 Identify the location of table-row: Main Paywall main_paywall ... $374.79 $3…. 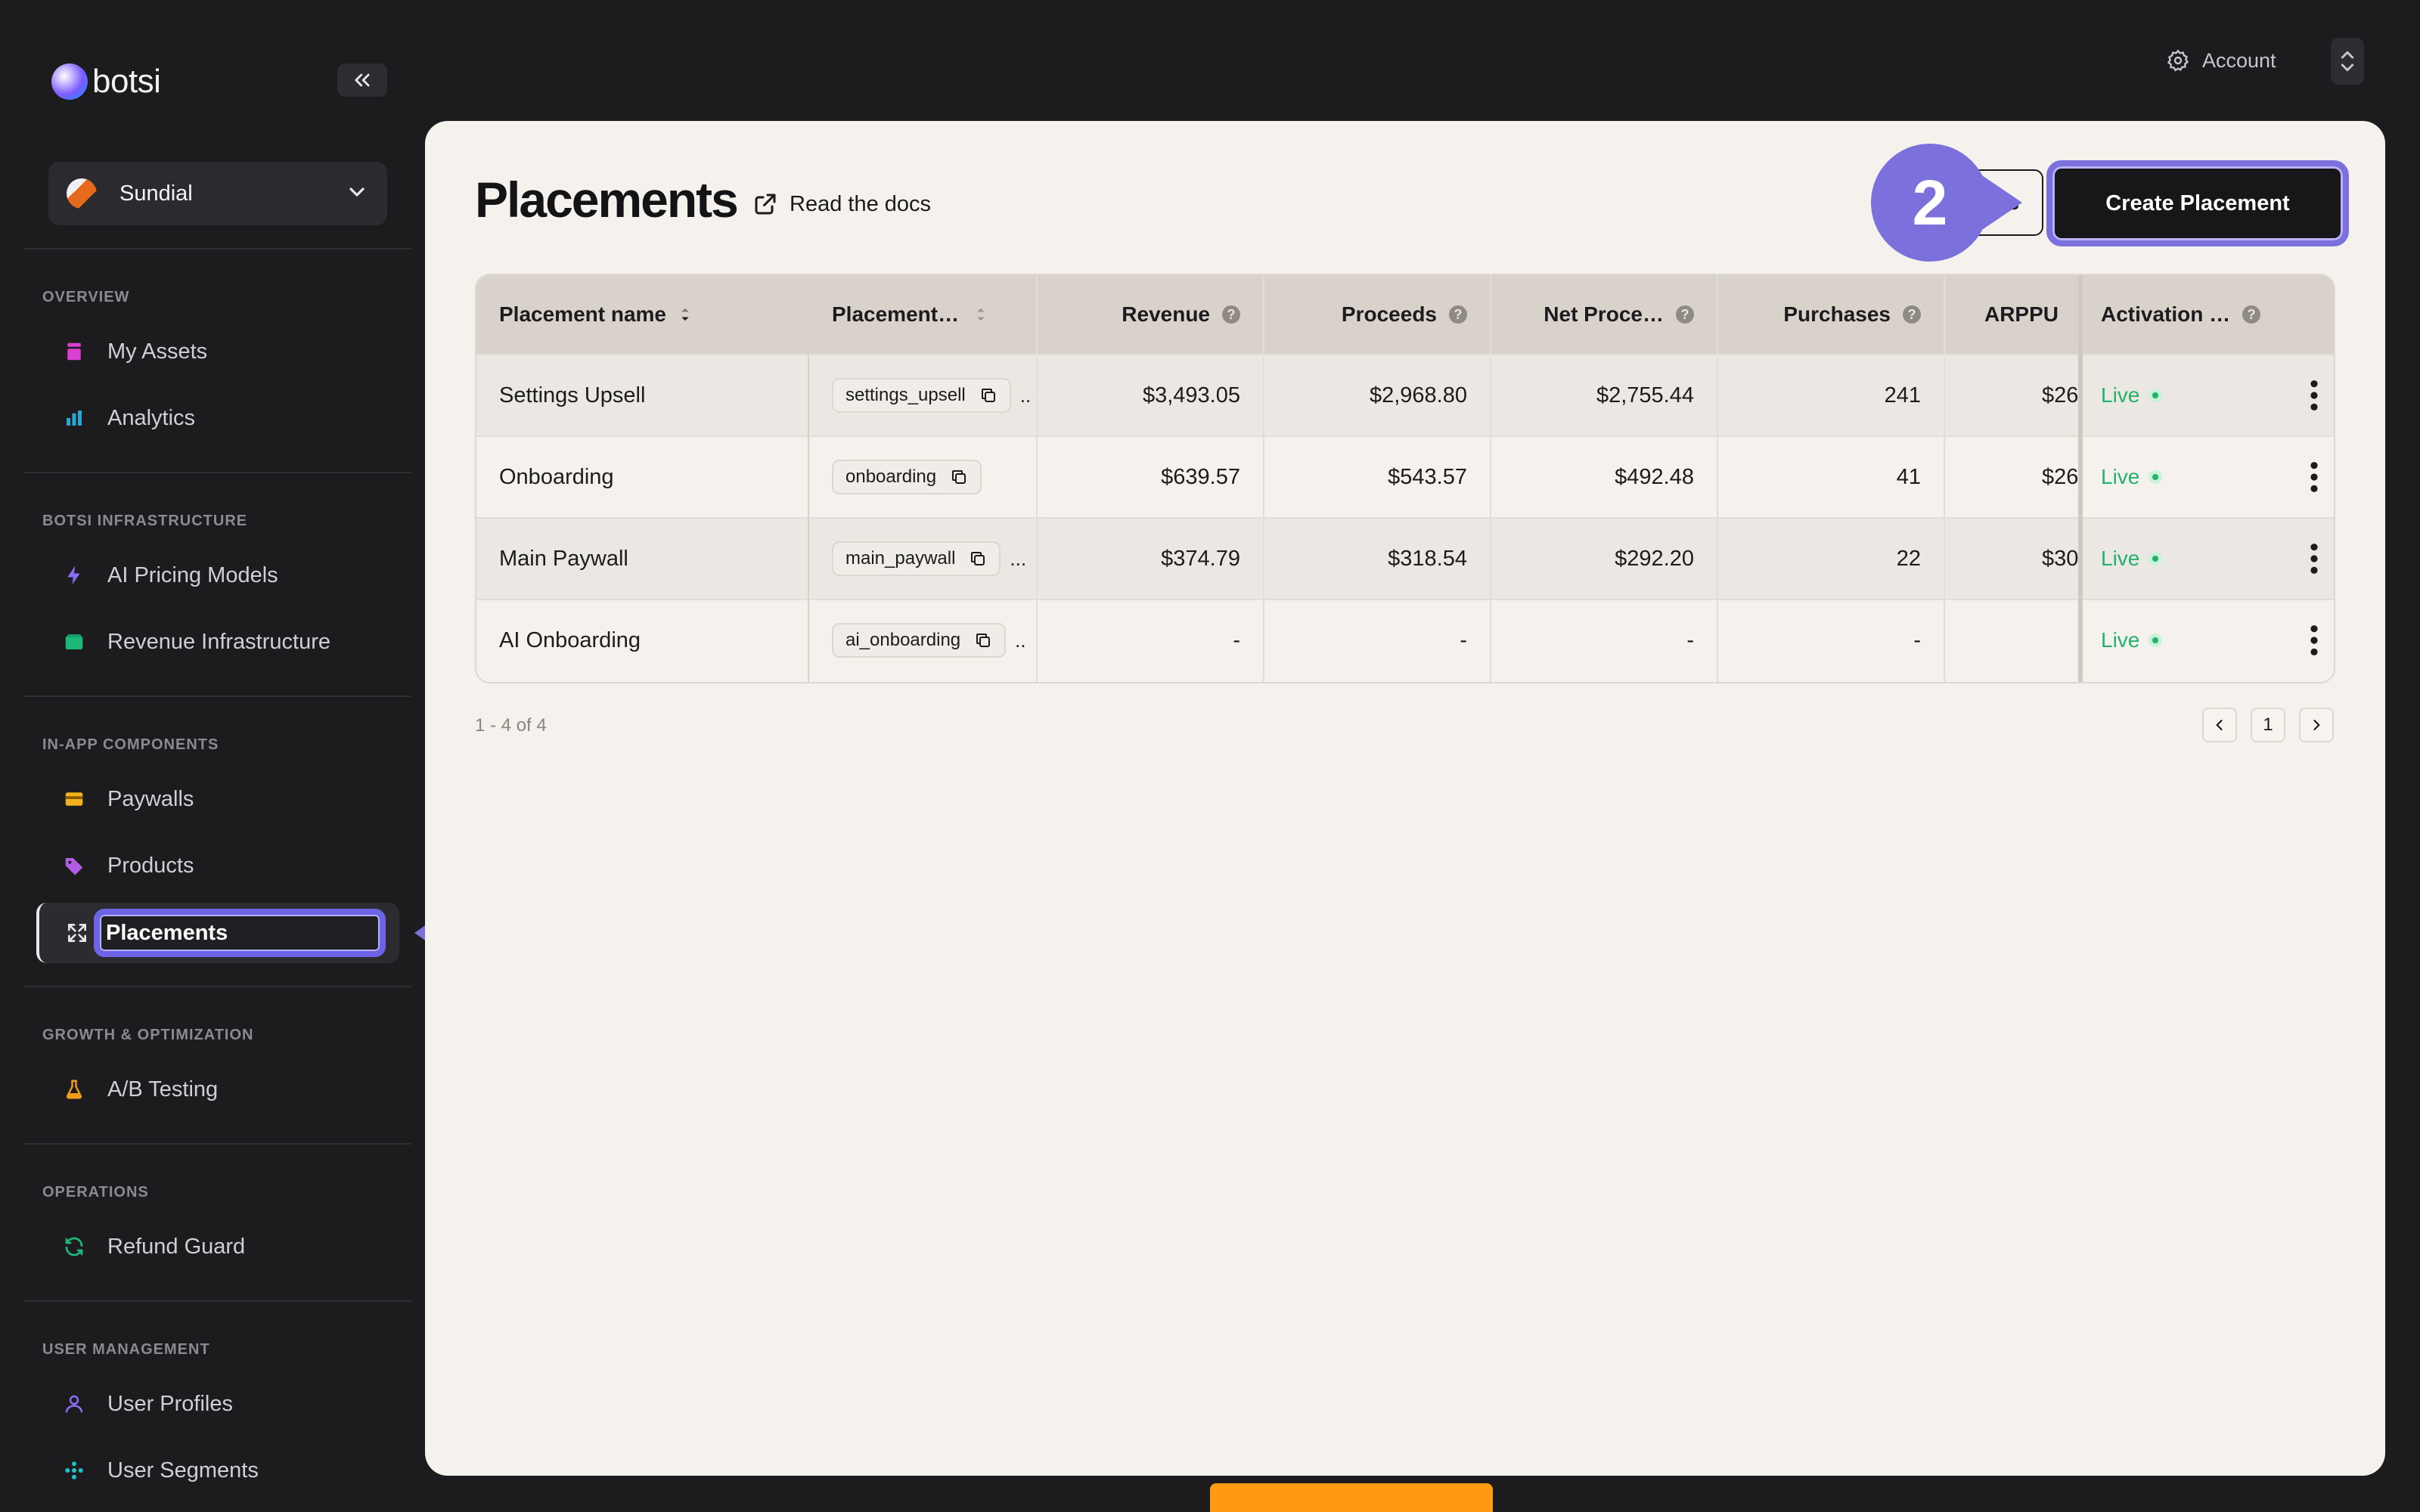
(1405, 558).